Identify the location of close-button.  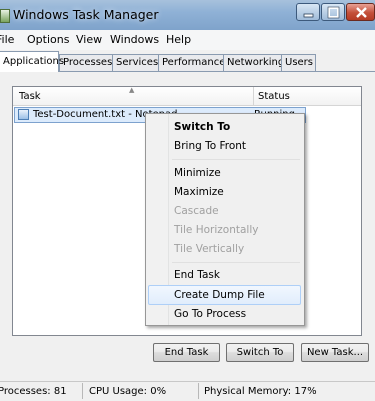
(360, 12).